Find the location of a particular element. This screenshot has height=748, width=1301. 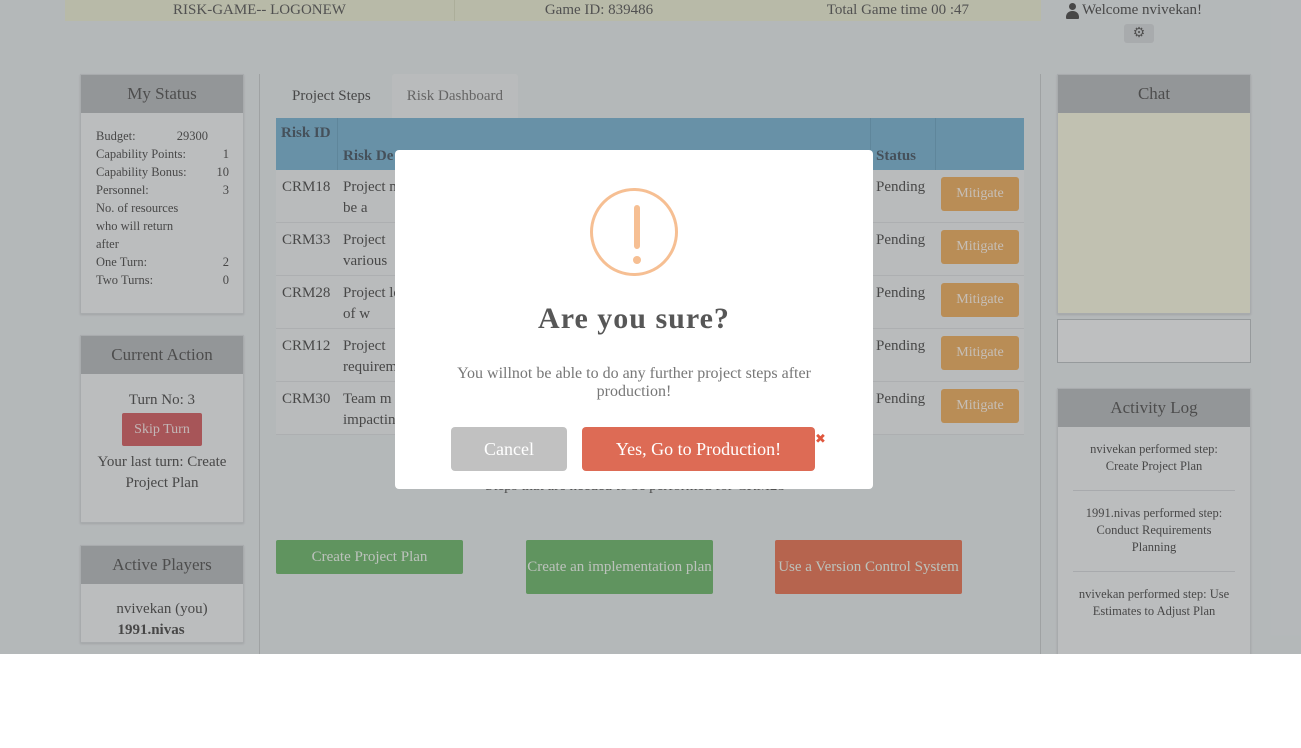

dialog-title: Are you sure? is located at coordinates (634, 318).